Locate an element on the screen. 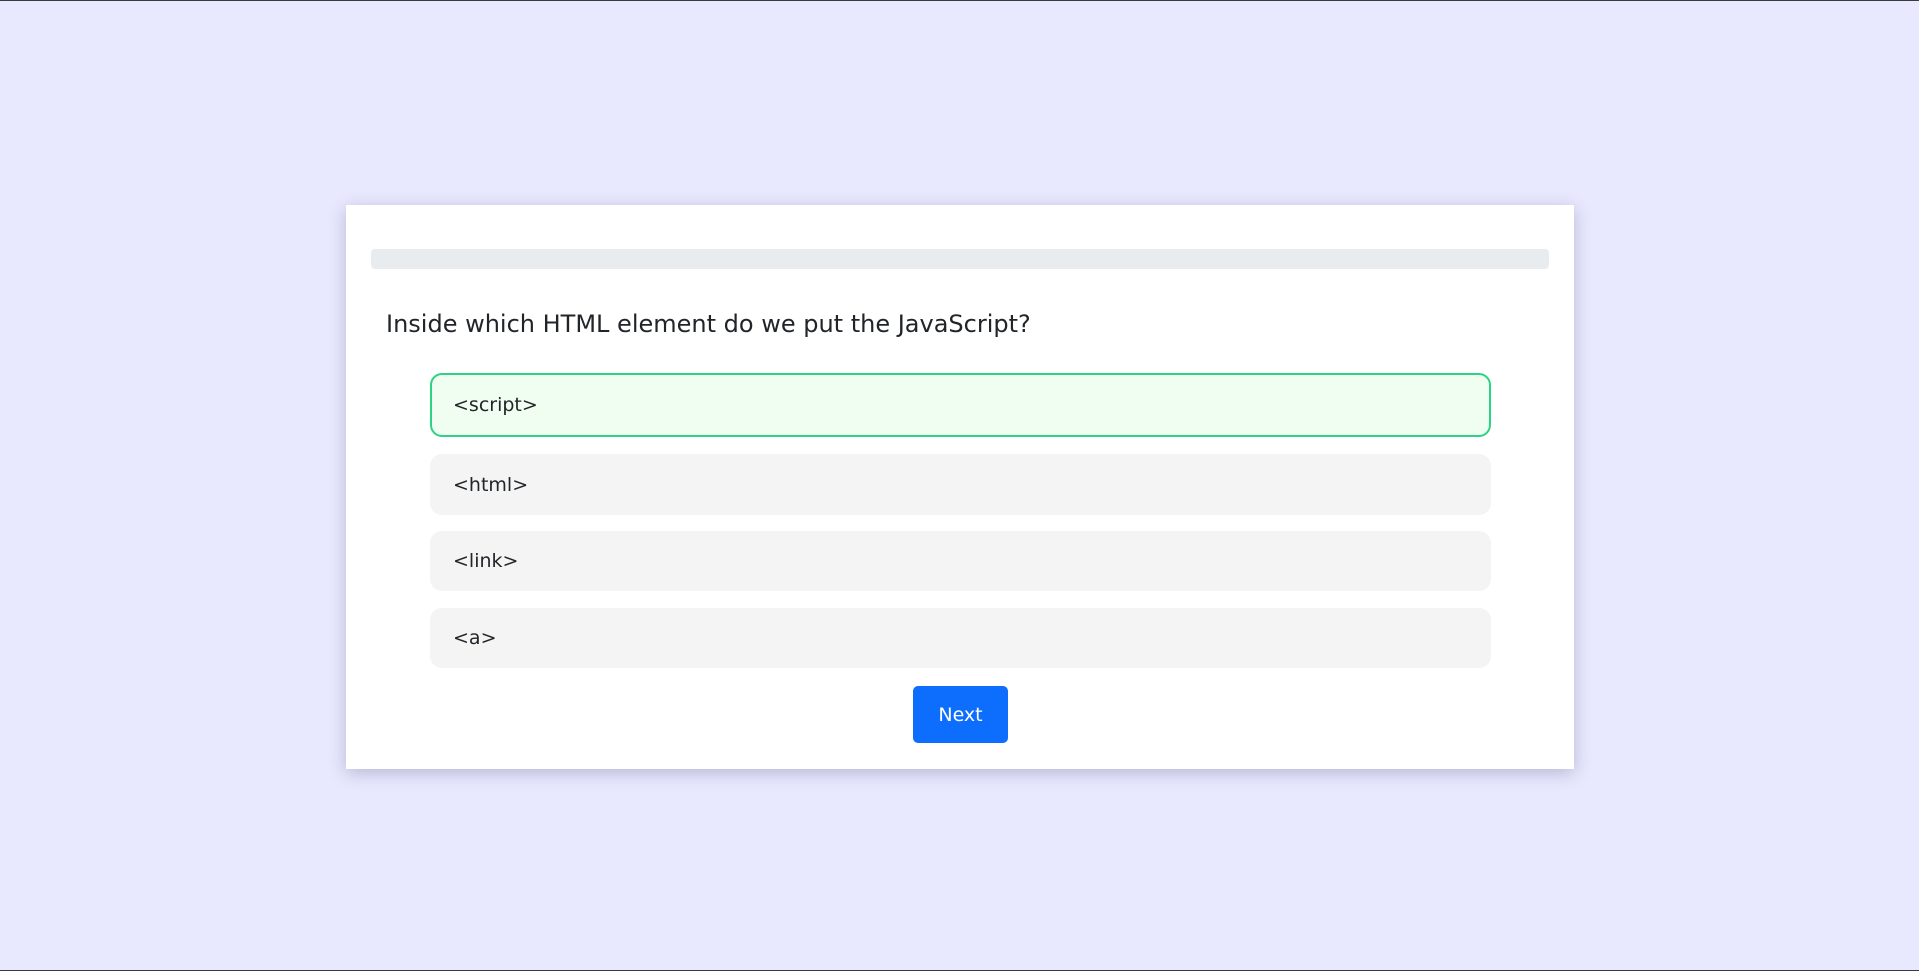  answer-option-a: <a> is located at coordinates (960, 638).